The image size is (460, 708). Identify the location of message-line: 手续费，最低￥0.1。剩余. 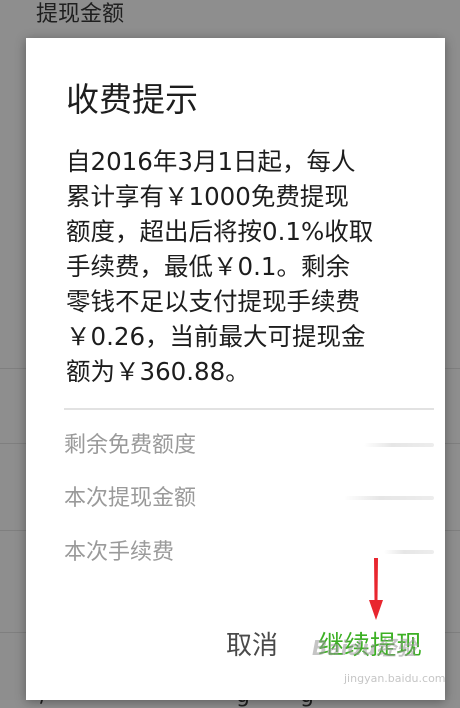
(208, 266).